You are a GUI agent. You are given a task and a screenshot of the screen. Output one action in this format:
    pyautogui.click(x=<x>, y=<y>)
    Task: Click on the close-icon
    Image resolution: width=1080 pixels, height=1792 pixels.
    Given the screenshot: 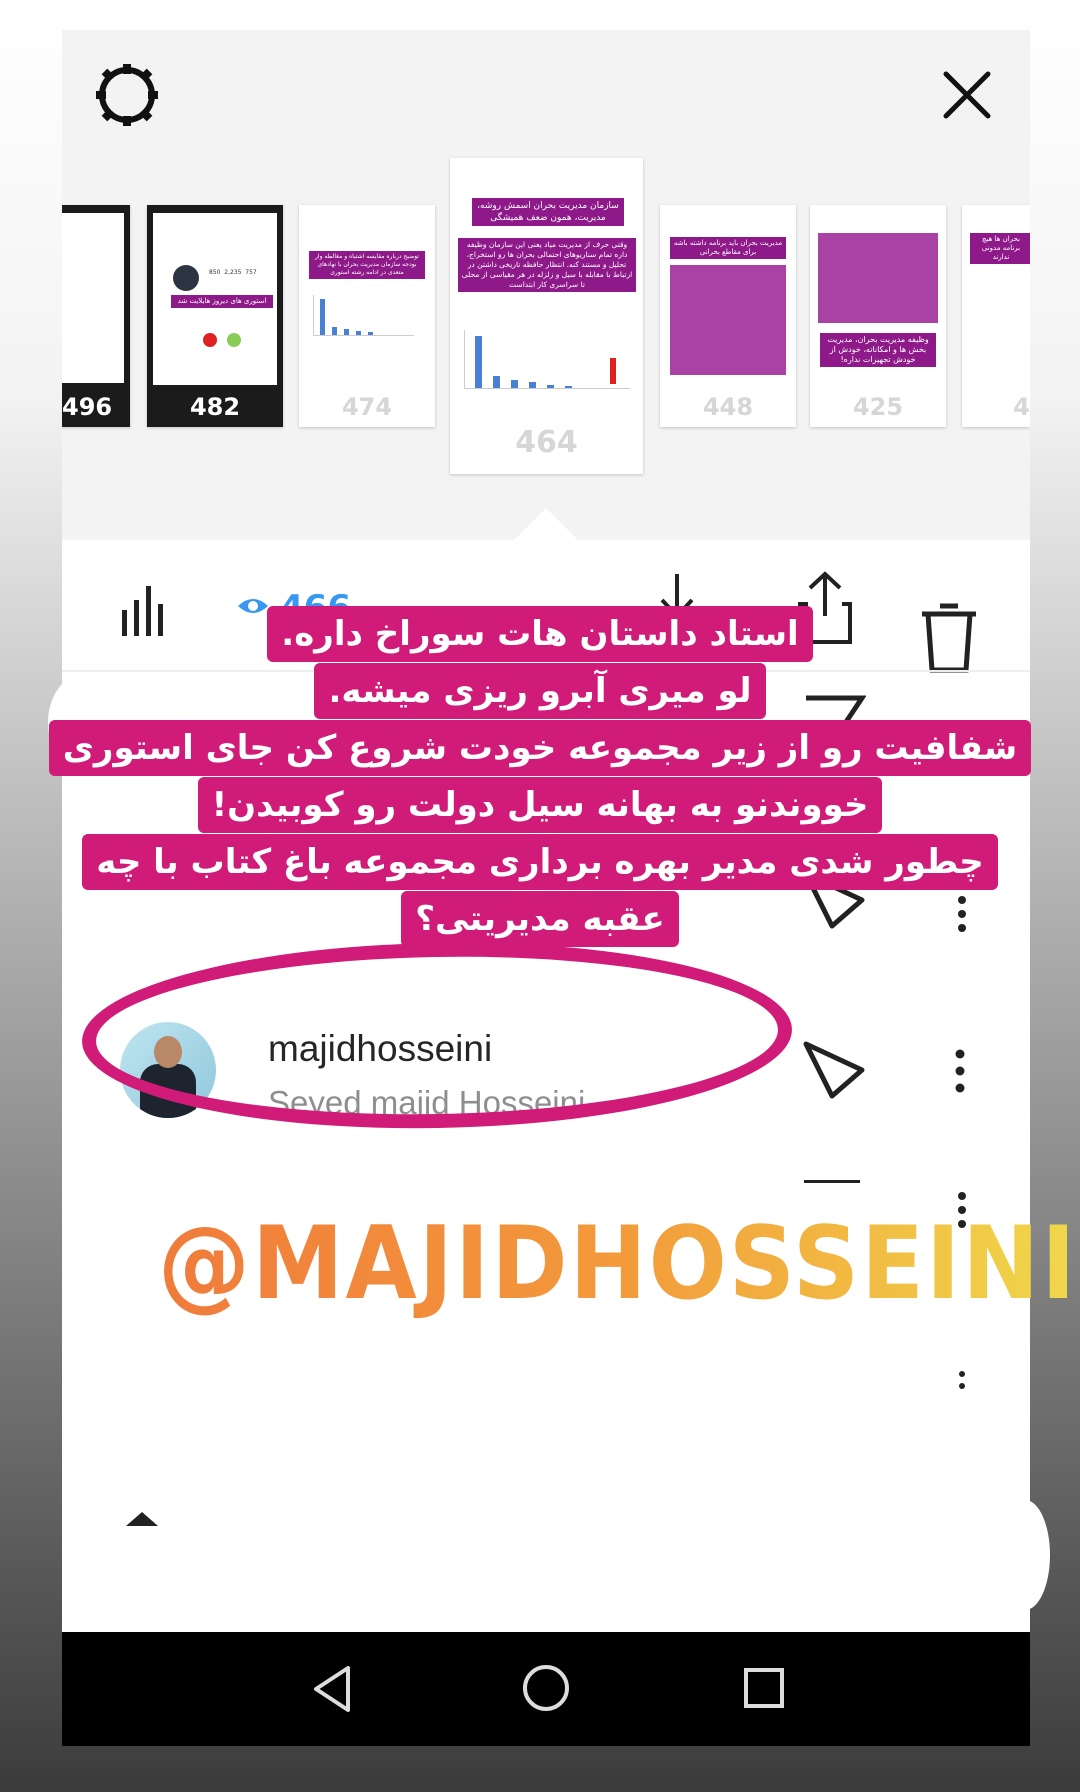 What is the action you would take?
    pyautogui.click(x=967, y=95)
    